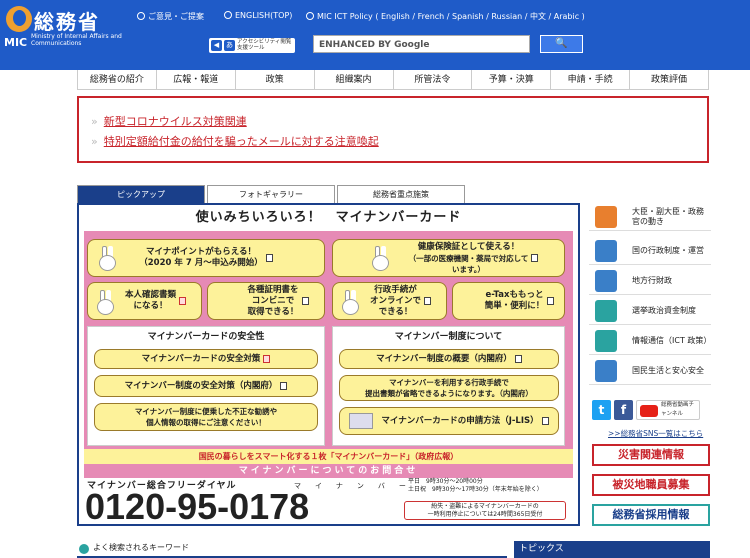 This screenshot has width=750, height=558. What do you see at coordinates (448, 337) in the screenshot?
I see `system-heading: マイナンバー制度について` at bounding box center [448, 337].